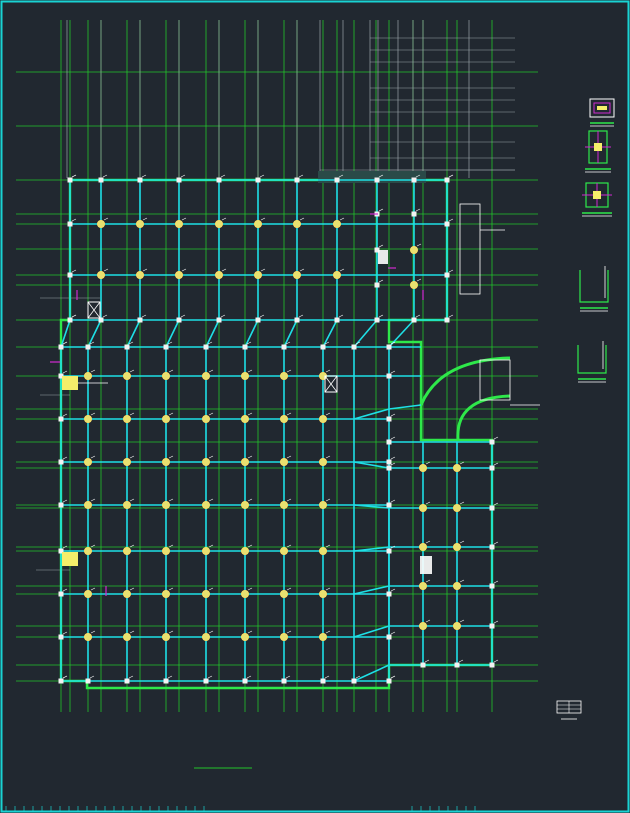  Describe the element at coordinates (383, 257) in the screenshot. I see `stair-block` at that location.